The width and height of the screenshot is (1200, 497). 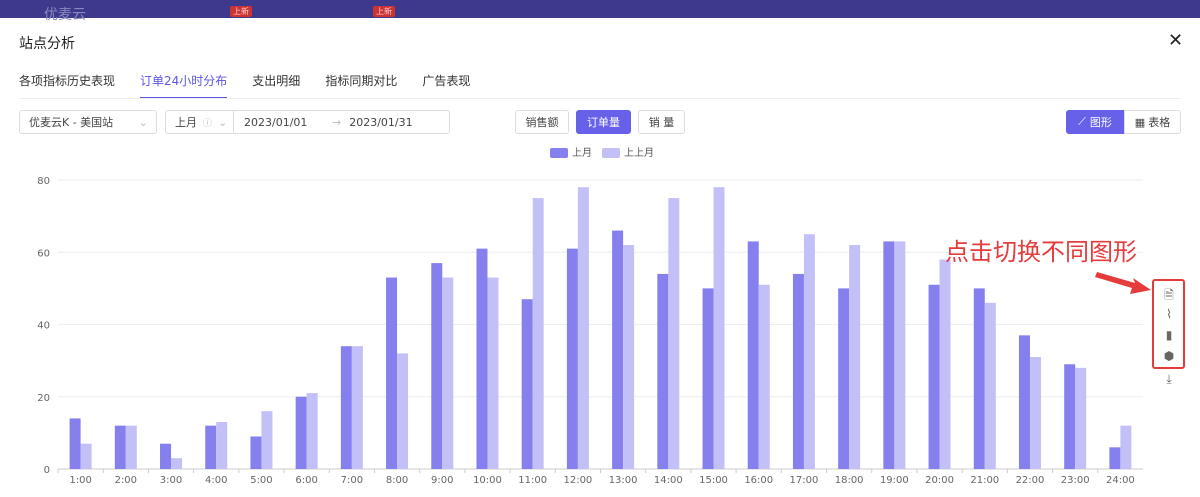 I want to click on line-chart-icon: ⌇, so click(x=1169, y=315).